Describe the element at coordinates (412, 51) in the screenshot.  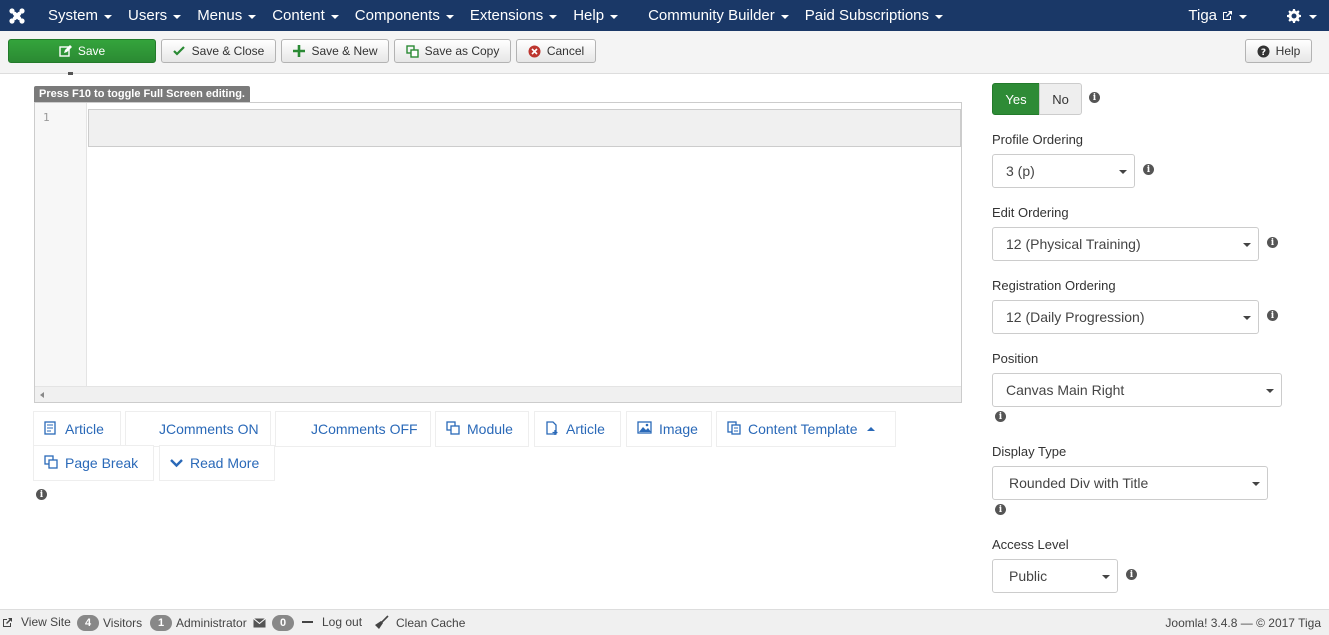
I see `copy-icon` at that location.